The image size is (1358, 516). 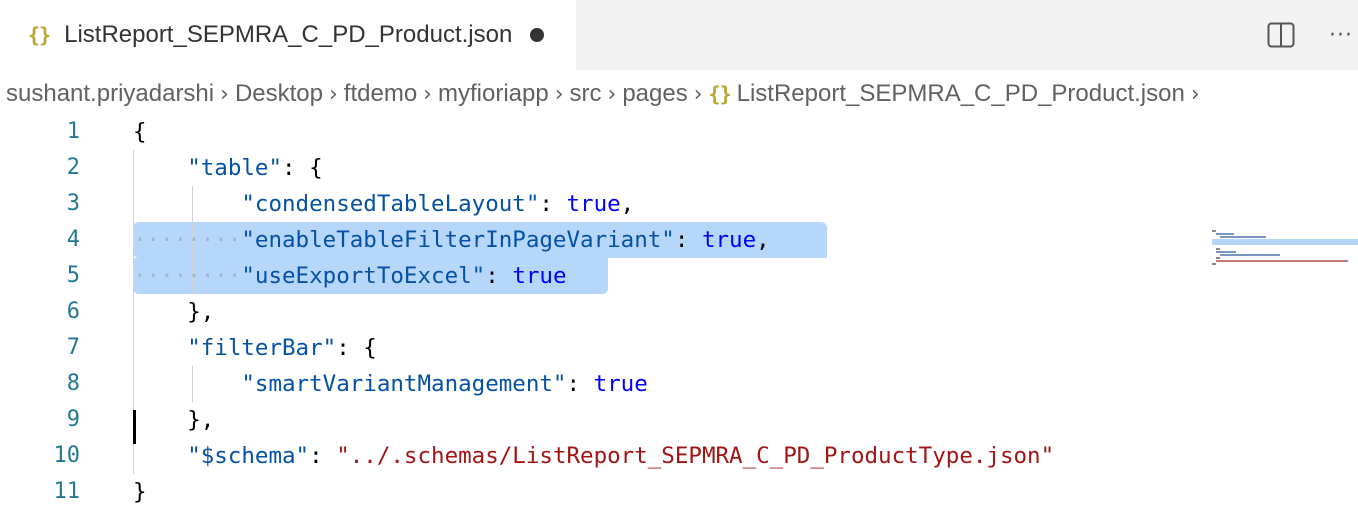 What do you see at coordinates (262, 348) in the screenshot?
I see `json-key: "filterBar"` at bounding box center [262, 348].